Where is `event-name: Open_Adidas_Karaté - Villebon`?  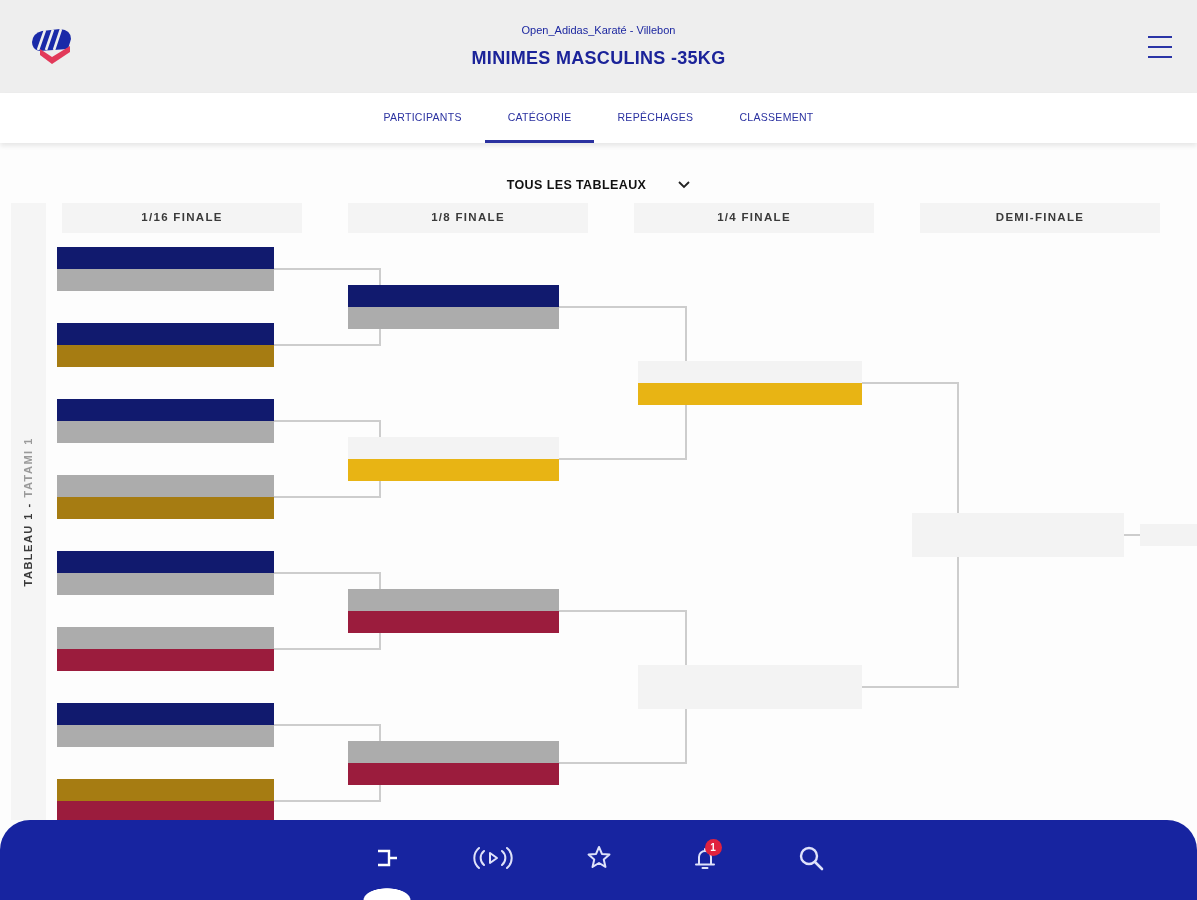
event-name: Open_Adidas_Karaté - Villebon is located at coordinates (598, 30).